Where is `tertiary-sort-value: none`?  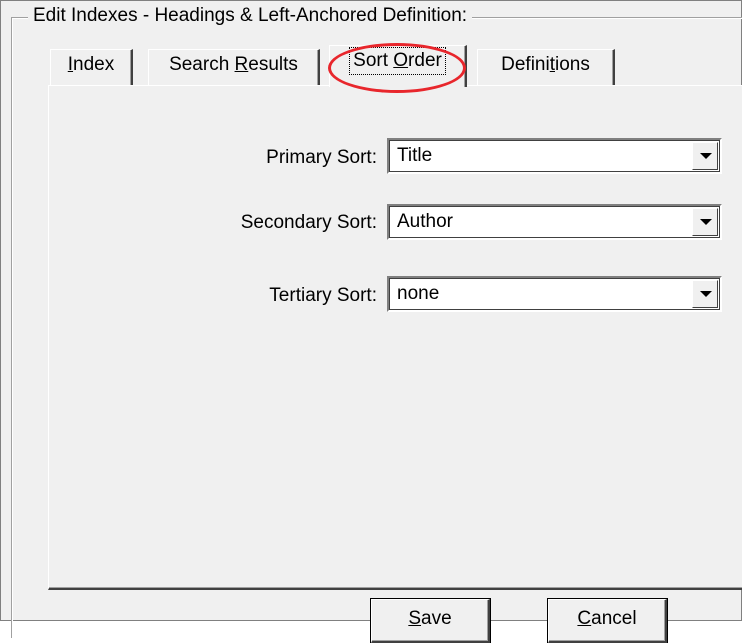 tertiary-sort-value: none is located at coordinates (418, 293).